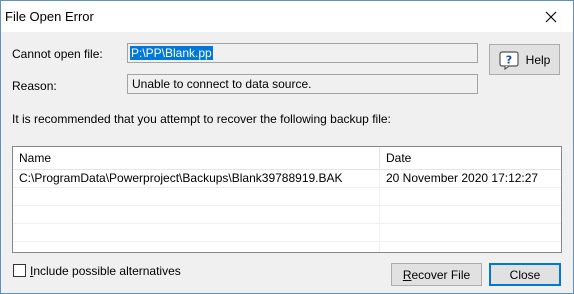  I want to click on reason-field: Unable to connect to data source., so click(302, 84).